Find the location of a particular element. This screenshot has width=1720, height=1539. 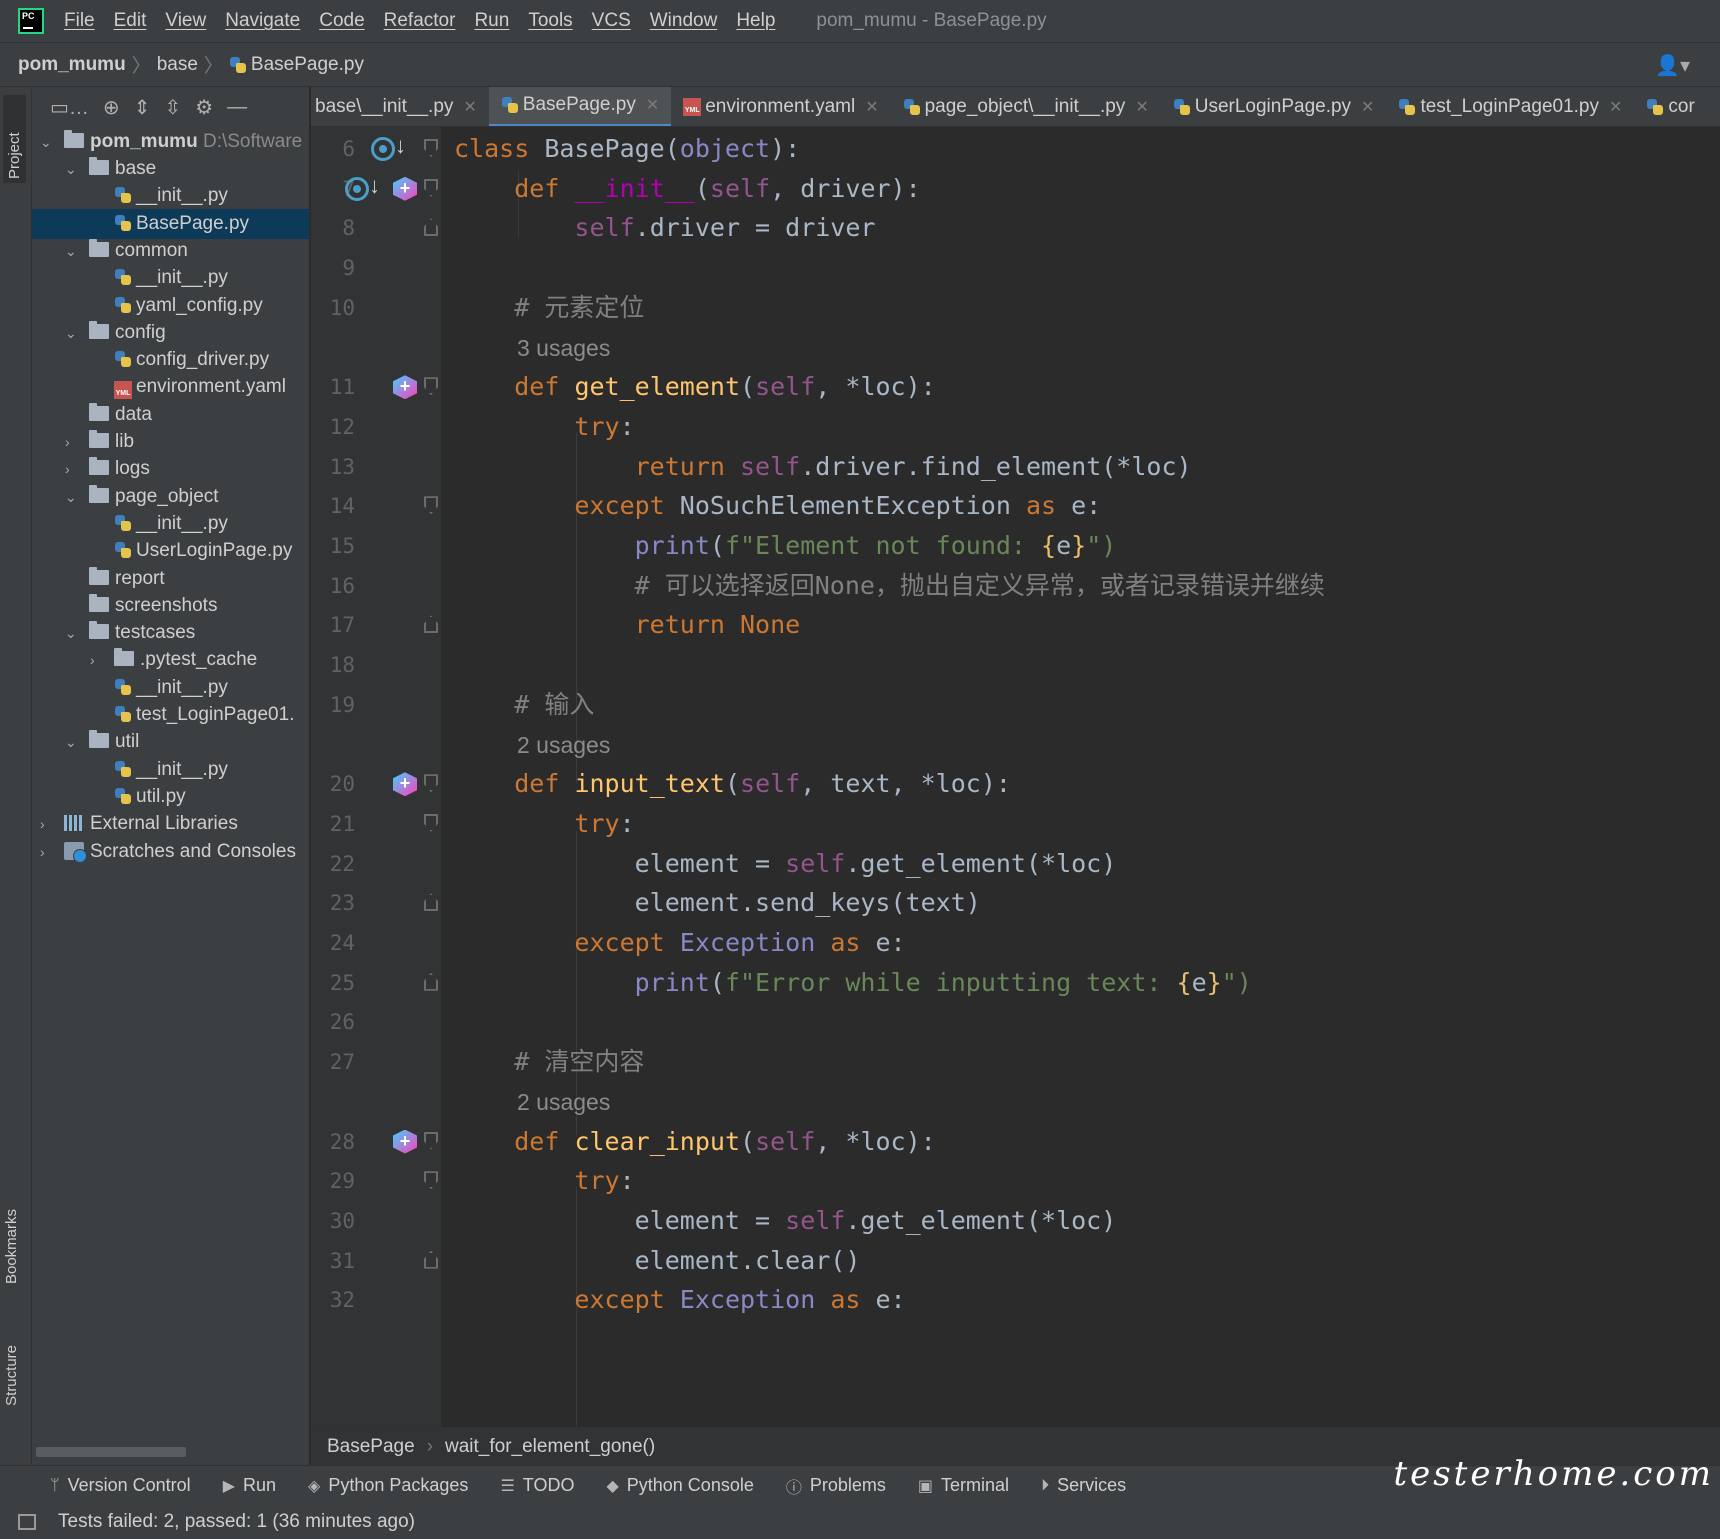

usages-link: 3 usages is located at coordinates (563, 348).